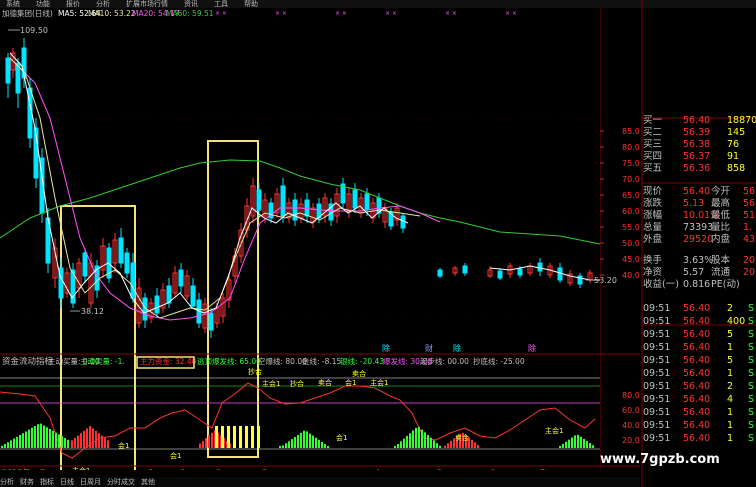  I want to click on quote-cell: 56.37, so click(697, 156).